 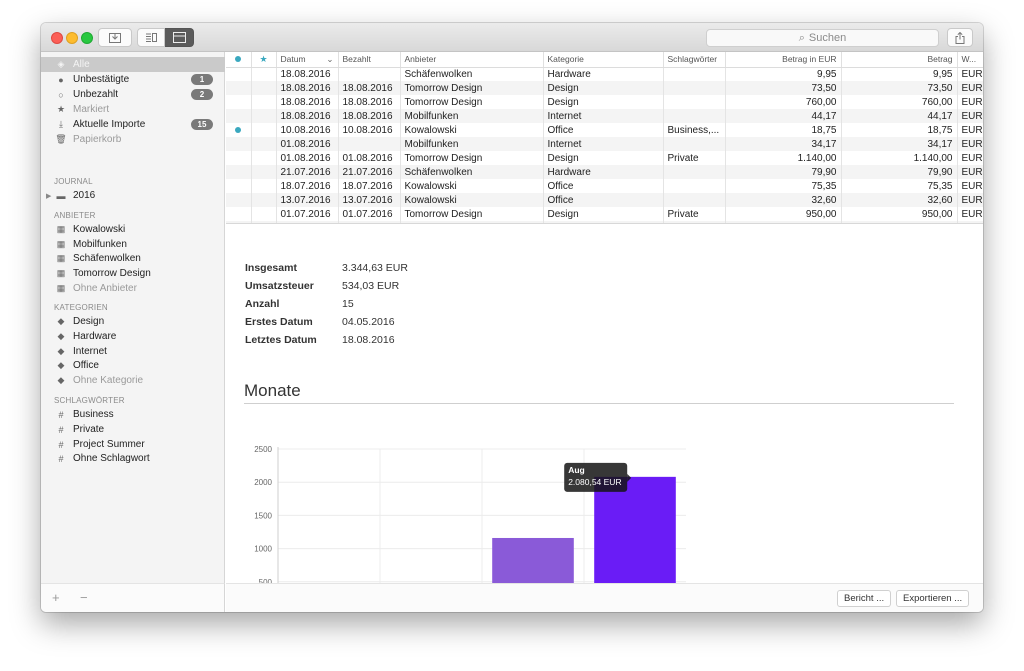 I want to click on close-window-button, so click(x=57, y=38).